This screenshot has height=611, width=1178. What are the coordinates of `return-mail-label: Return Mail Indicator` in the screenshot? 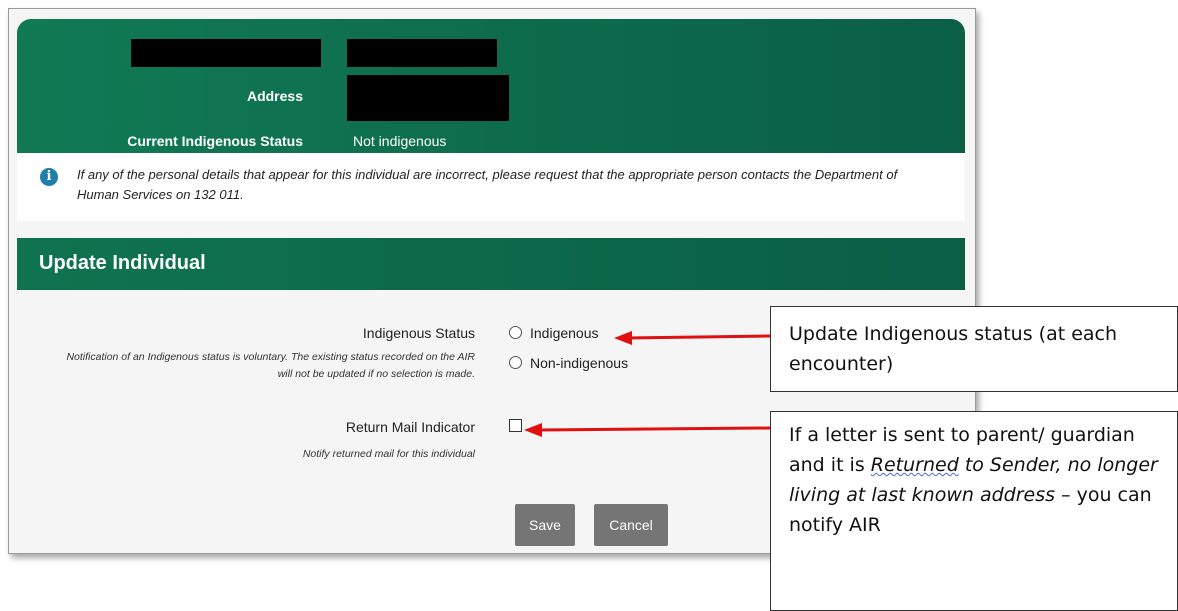 It's located at (410, 427).